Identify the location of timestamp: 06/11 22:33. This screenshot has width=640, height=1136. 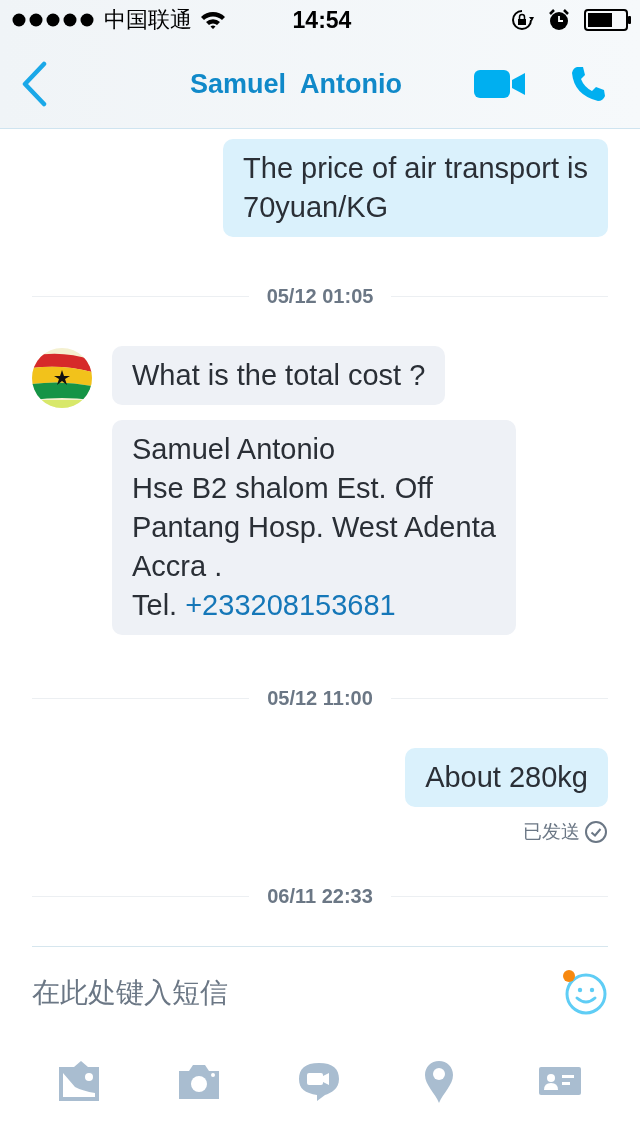
(320, 896).